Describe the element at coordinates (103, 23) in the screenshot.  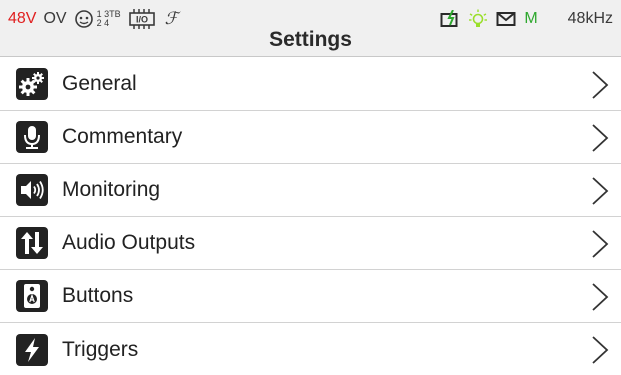
I see `xlr-channel-bottom: 2 4` at that location.